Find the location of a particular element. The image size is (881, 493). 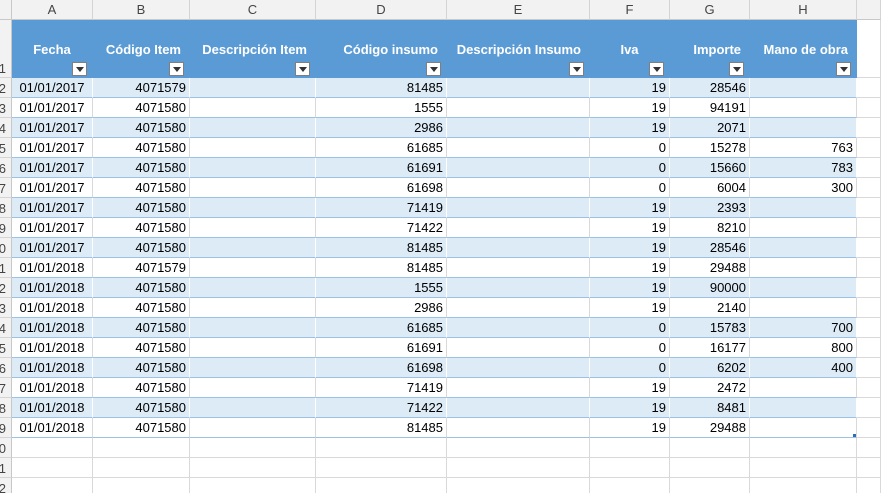

row-header: 7 is located at coordinates (6, 188).